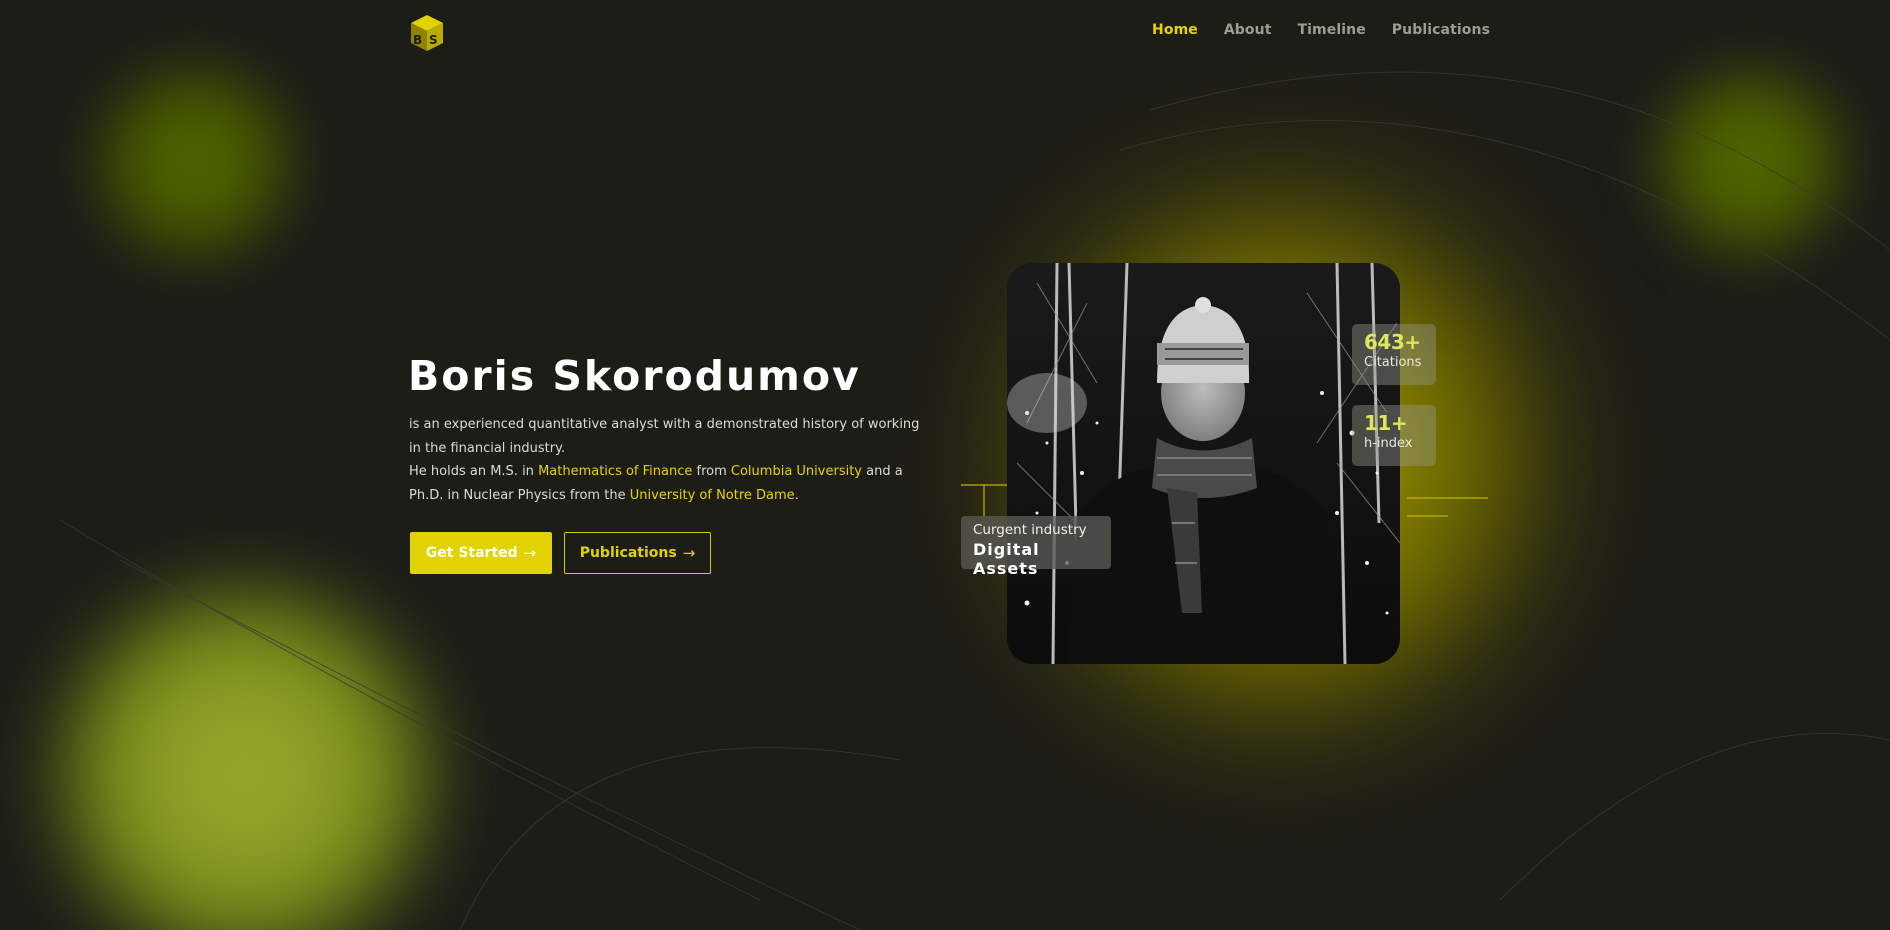  I want to click on link-columbia-university: Columbia University, so click(796, 471).